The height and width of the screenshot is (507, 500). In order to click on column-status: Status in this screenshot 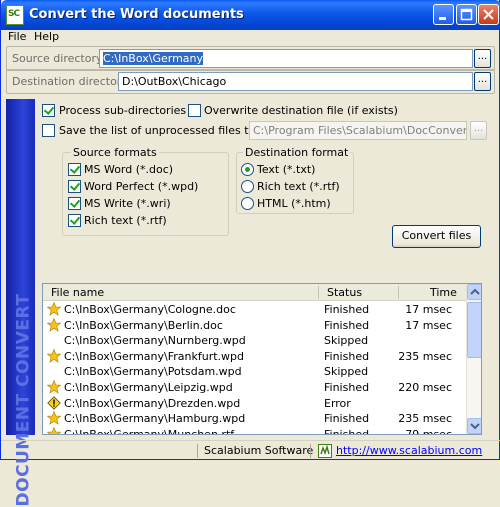, I will do `click(344, 292)`.